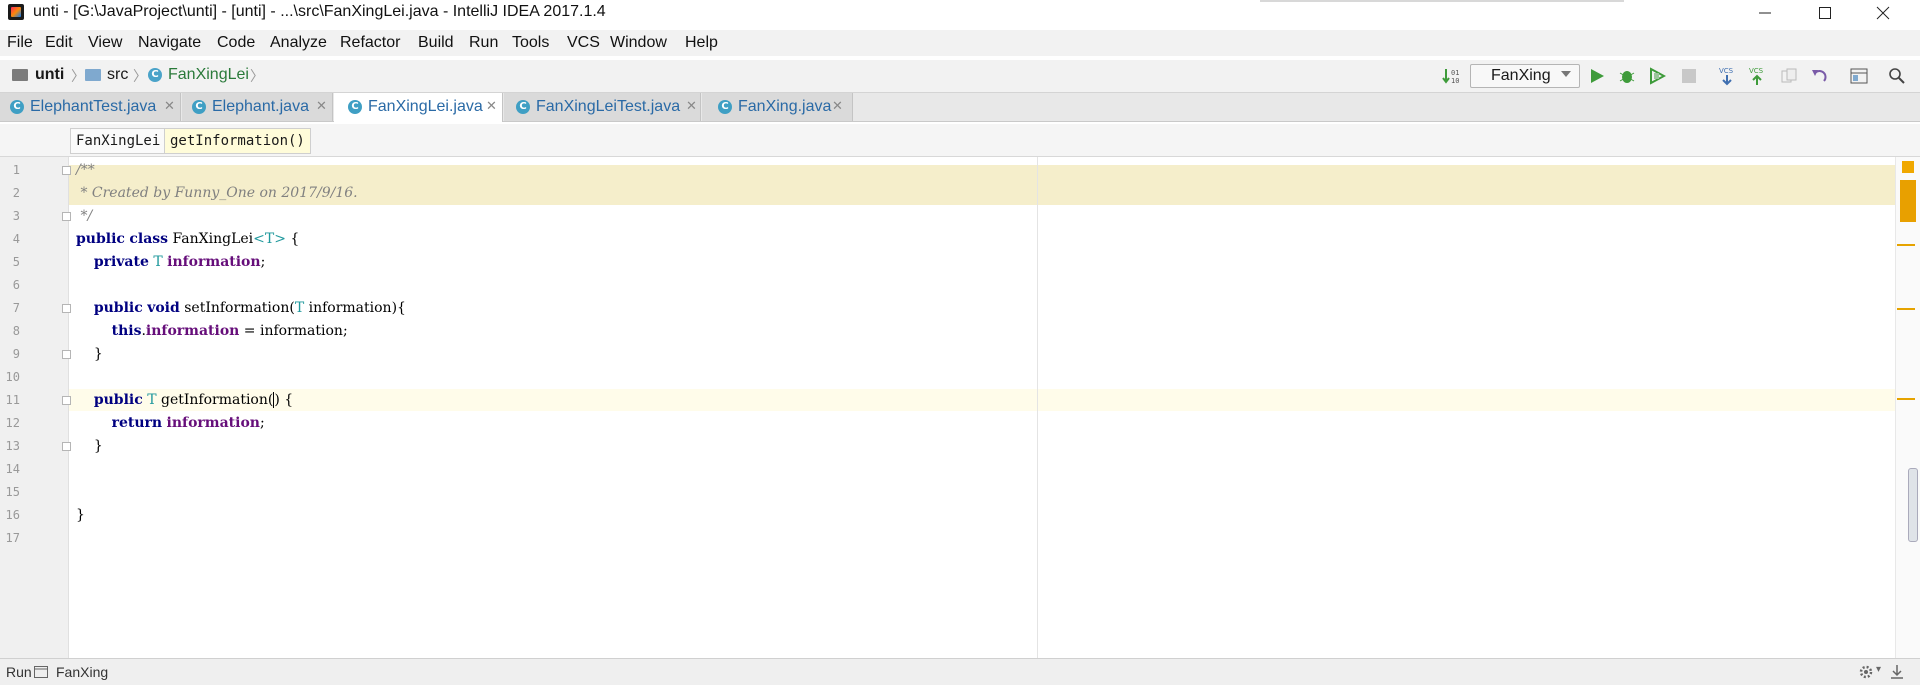  Describe the element at coordinates (19, 672) in the screenshot. I see `run-tool-window-button: Run` at that location.